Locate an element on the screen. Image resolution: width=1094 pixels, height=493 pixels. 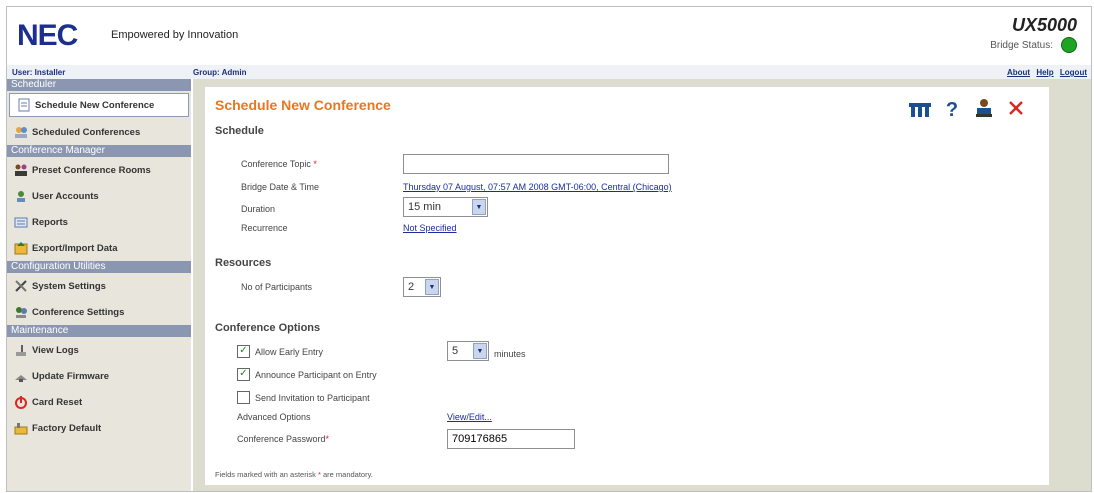
sidebar-item-user-accounts: User Accounts is located at coordinates (99, 196).